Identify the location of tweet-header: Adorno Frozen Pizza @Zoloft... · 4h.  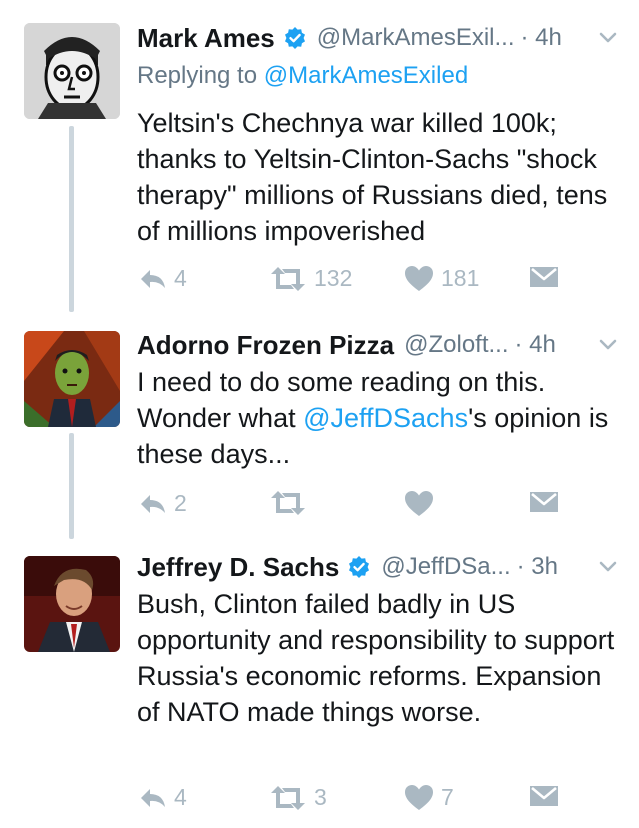
(381, 345).